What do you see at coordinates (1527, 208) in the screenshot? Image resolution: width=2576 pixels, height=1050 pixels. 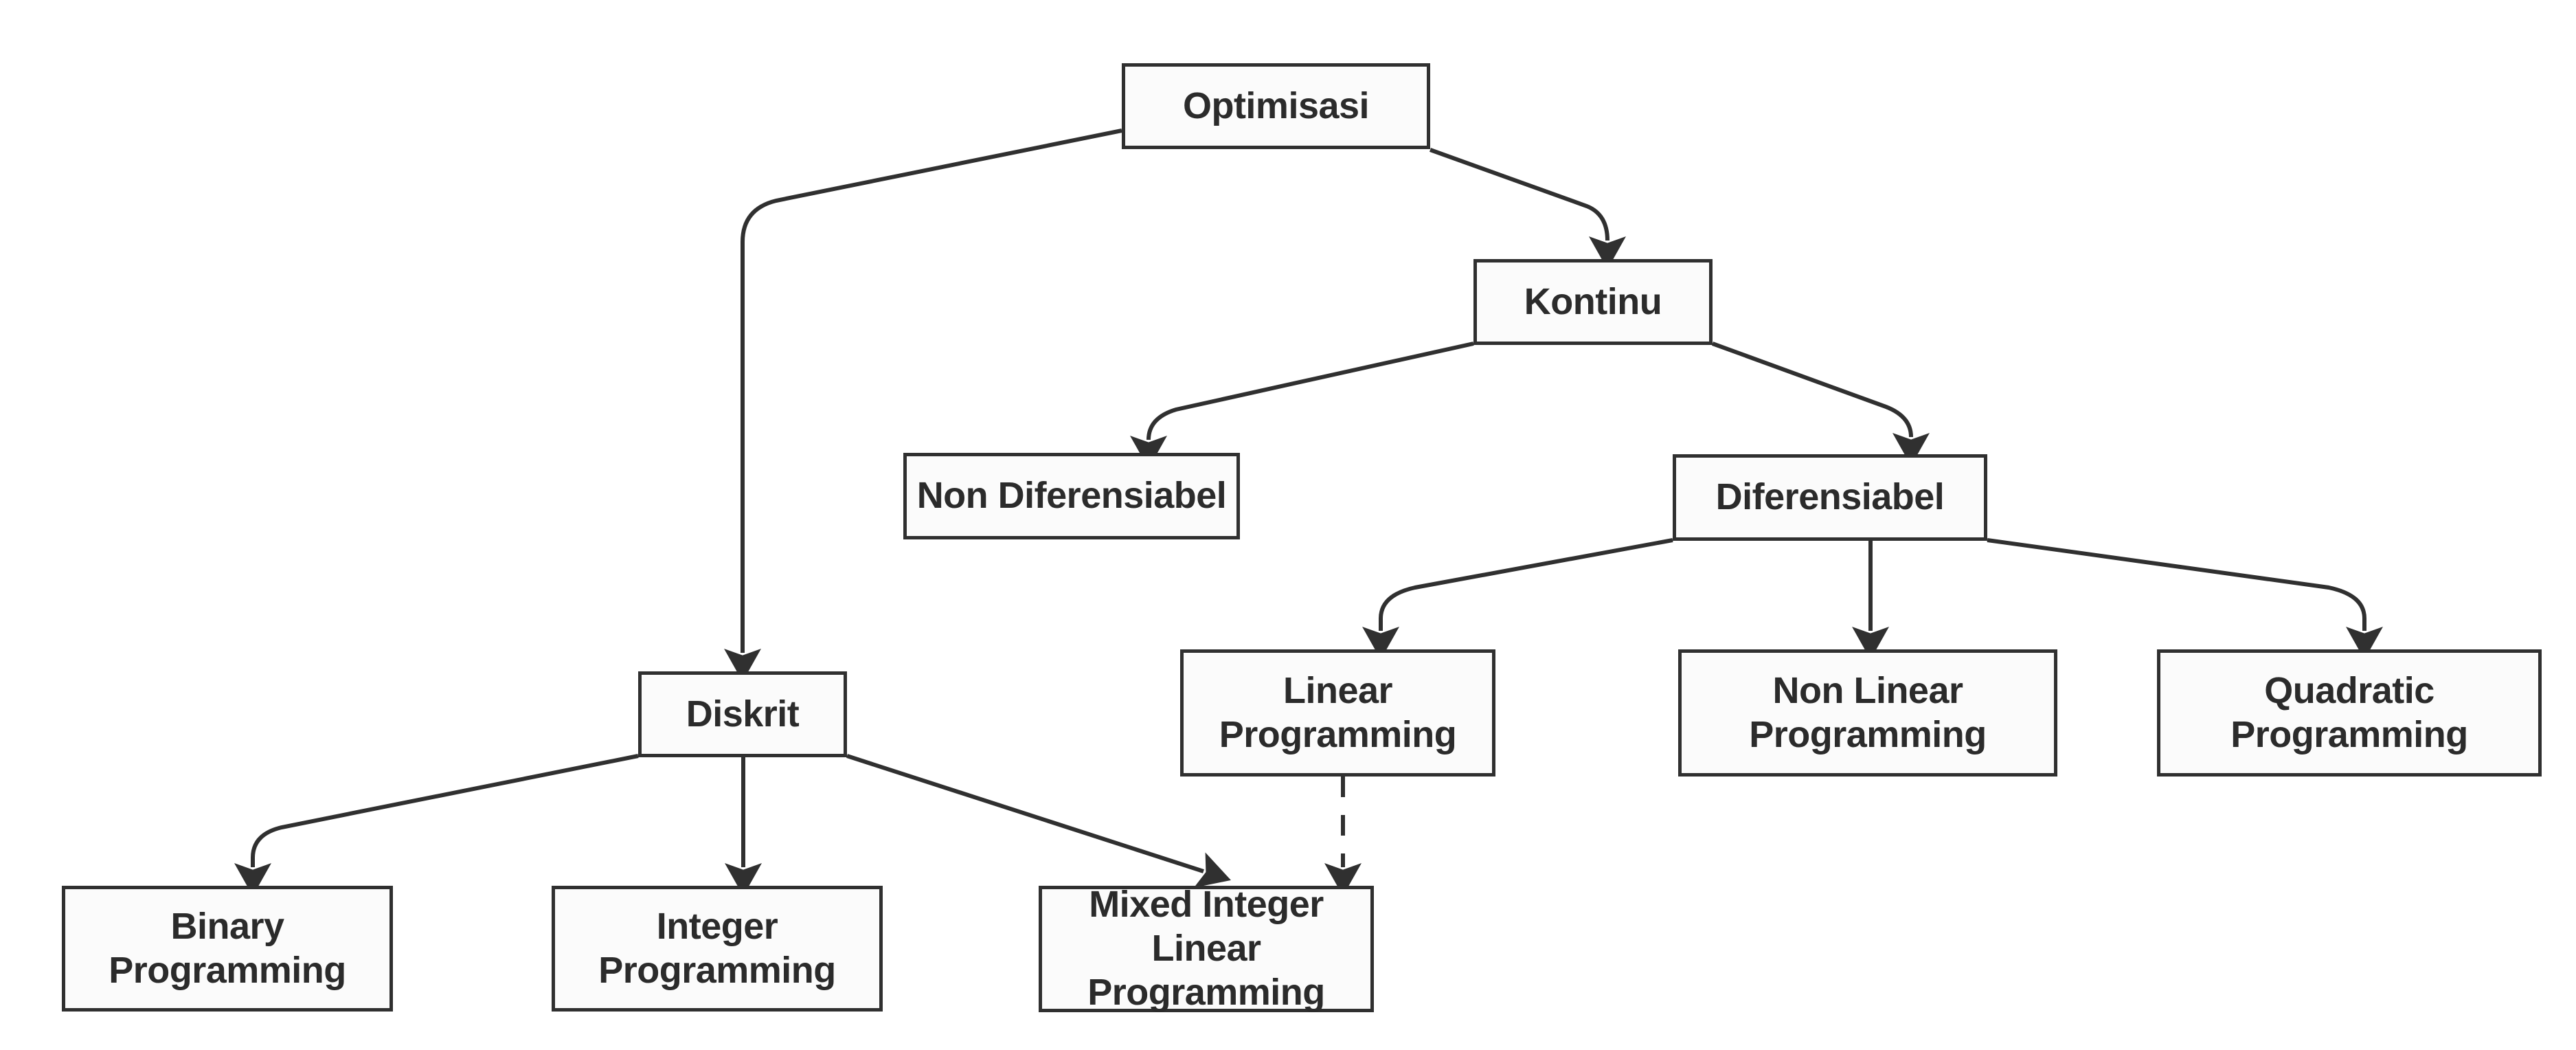 I see `edge-optimisasi-kontinu` at bounding box center [1527, 208].